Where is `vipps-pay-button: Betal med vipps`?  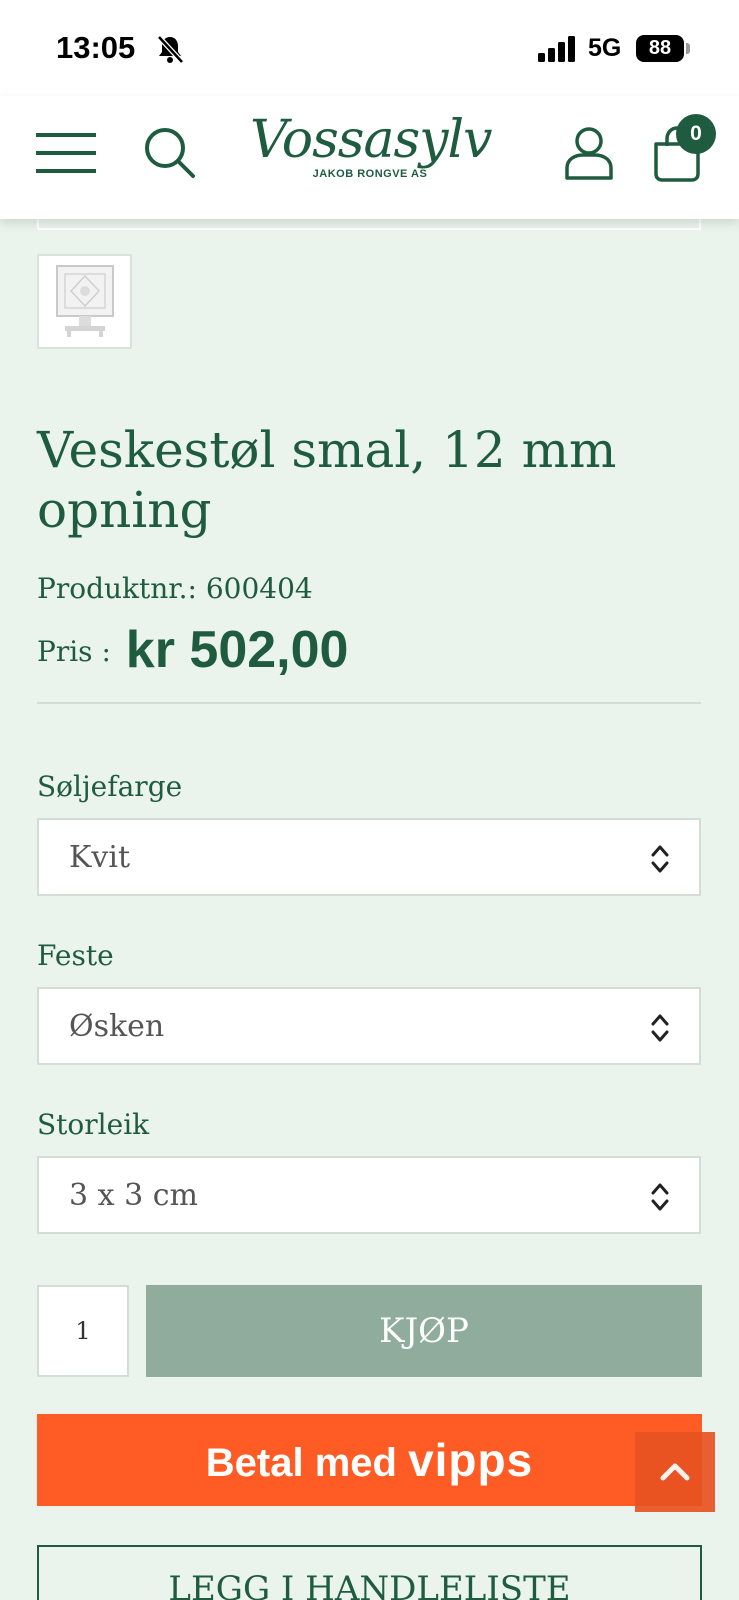 vipps-pay-button: Betal med vipps is located at coordinates (369, 1460).